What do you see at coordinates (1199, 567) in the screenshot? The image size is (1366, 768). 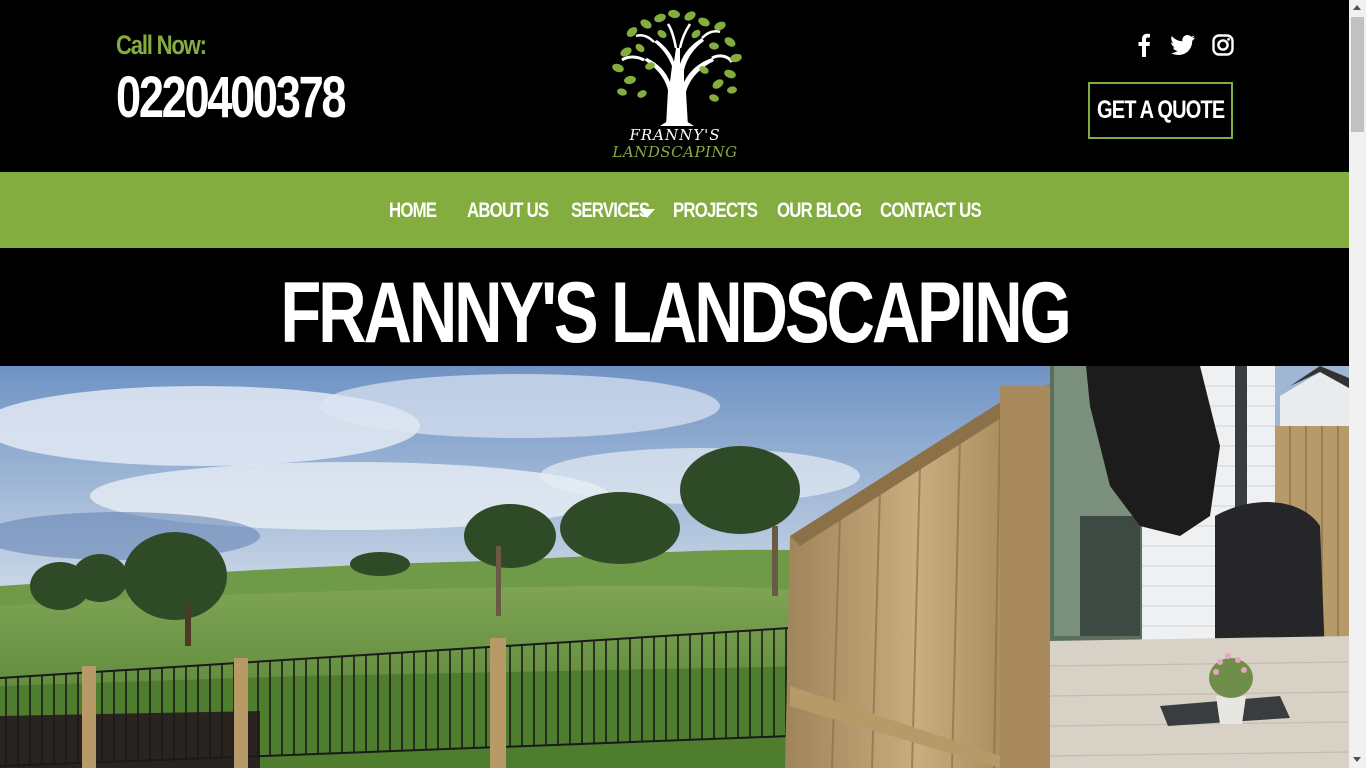 I see `project-photo-patio` at bounding box center [1199, 567].